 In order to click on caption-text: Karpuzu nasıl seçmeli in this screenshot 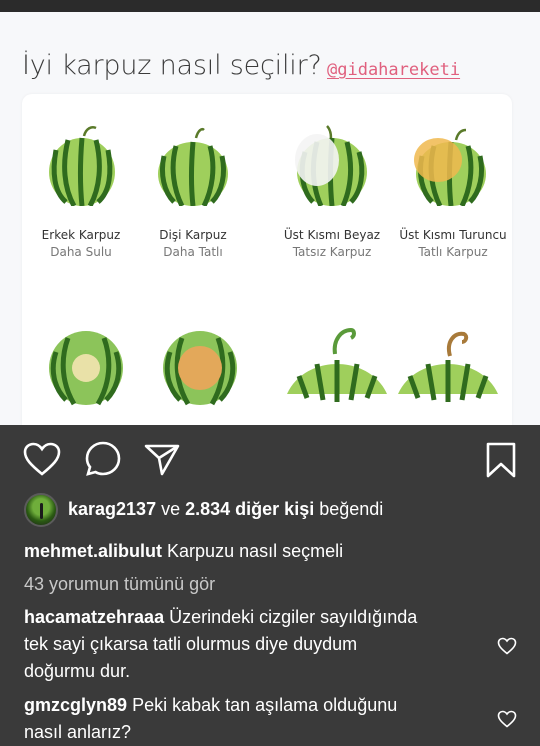, I will do `click(255, 551)`.